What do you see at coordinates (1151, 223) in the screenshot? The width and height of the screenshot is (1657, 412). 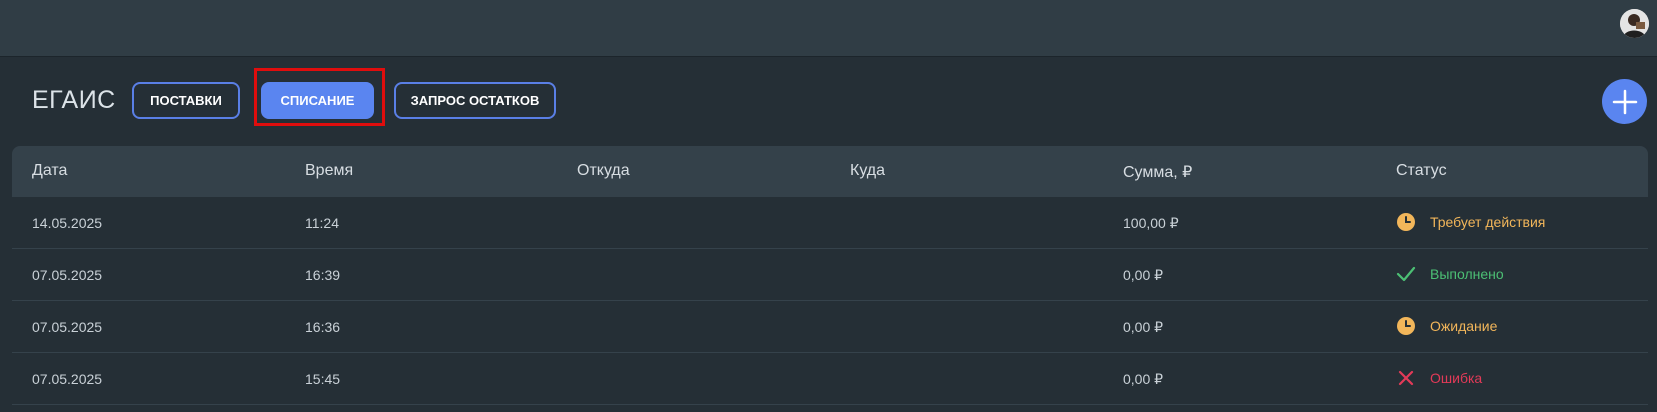 I see `cell-sum: 100,00 ₽` at bounding box center [1151, 223].